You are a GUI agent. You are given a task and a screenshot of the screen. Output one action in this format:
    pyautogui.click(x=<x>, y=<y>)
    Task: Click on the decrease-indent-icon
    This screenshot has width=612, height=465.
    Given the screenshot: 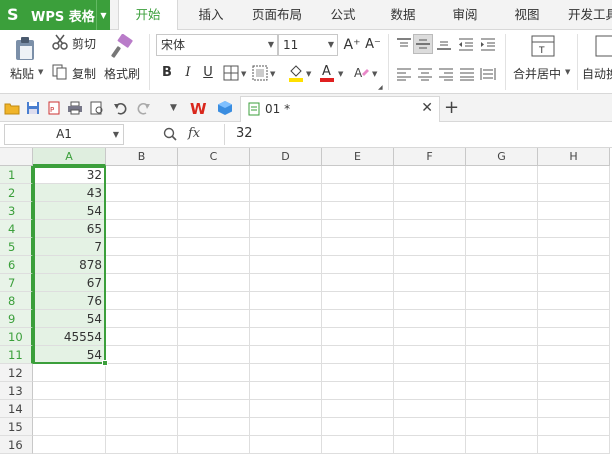 What is the action you would take?
    pyautogui.click(x=466, y=44)
    